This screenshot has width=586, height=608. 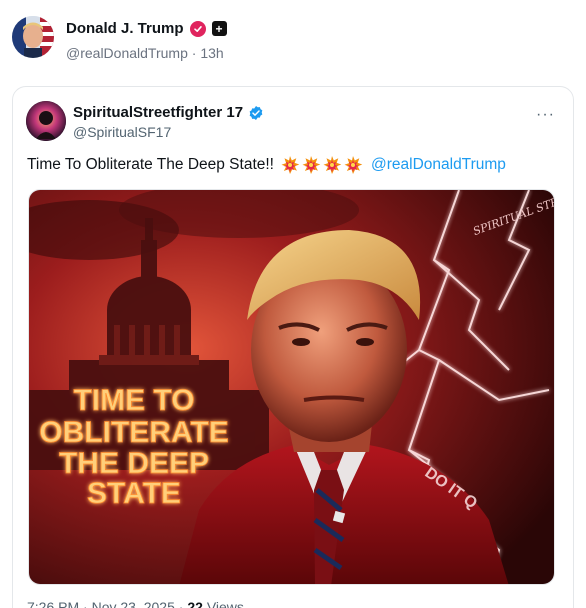 I want to click on avatar, so click(x=33, y=37).